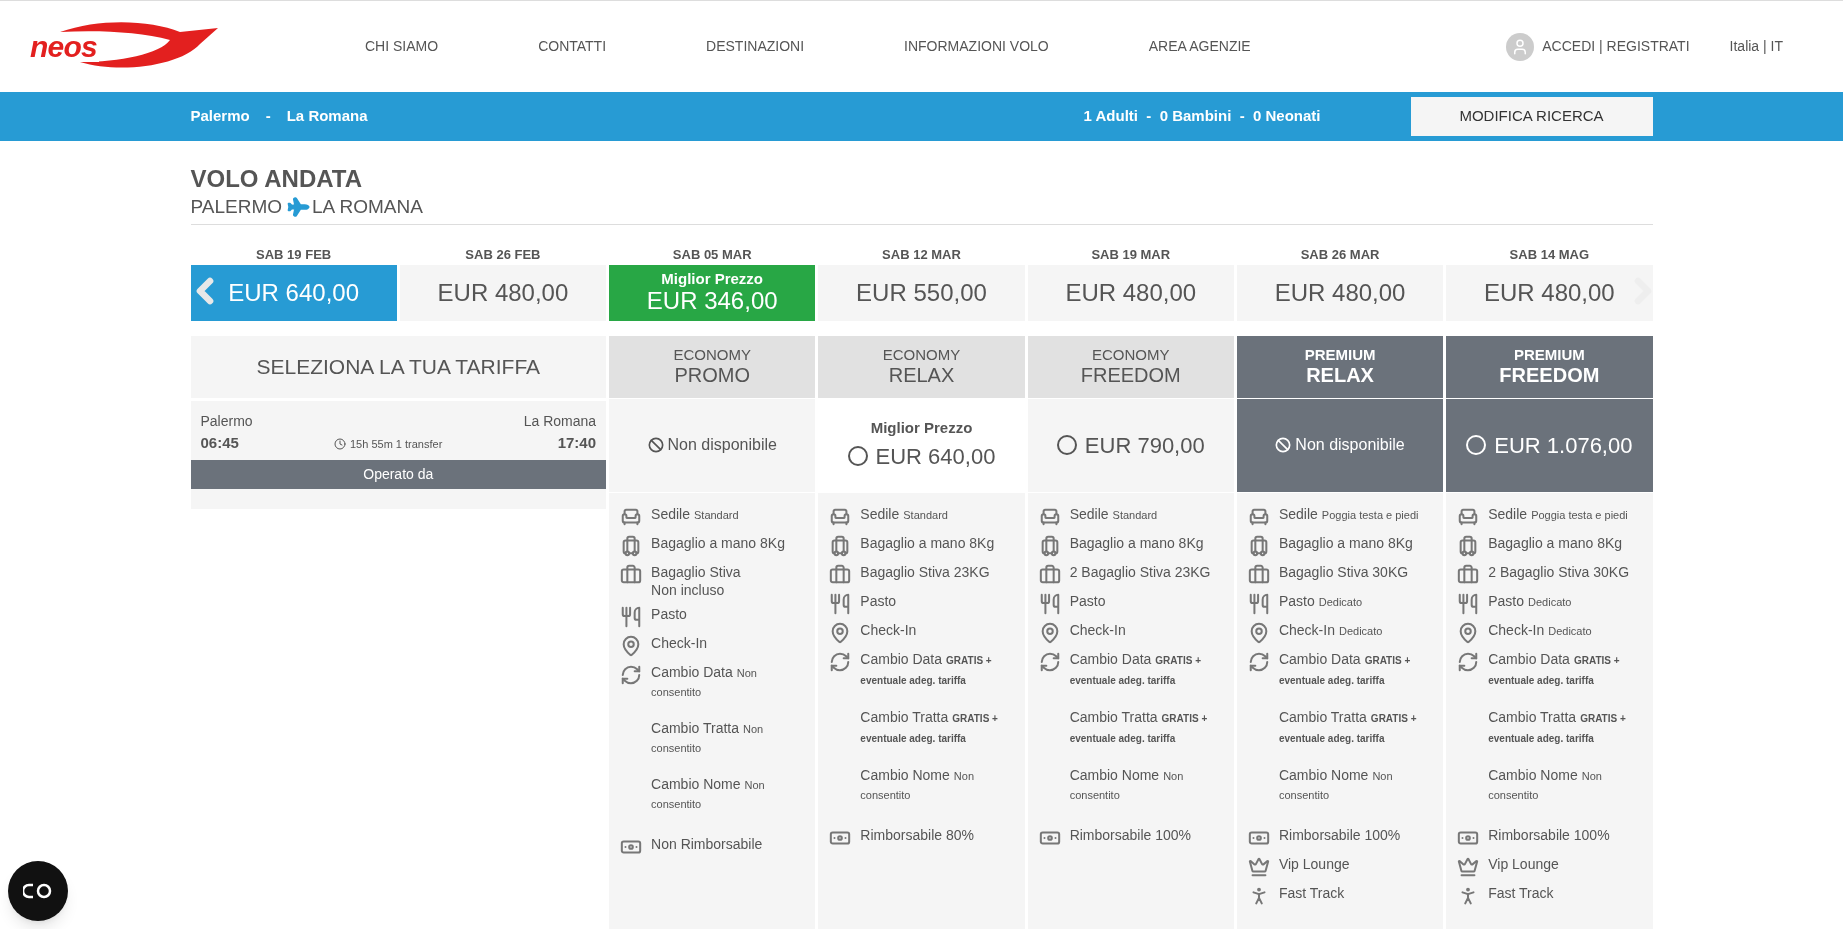  I want to click on feature-text: 2 Bagaglio Stiva 30KG, so click(1559, 572).